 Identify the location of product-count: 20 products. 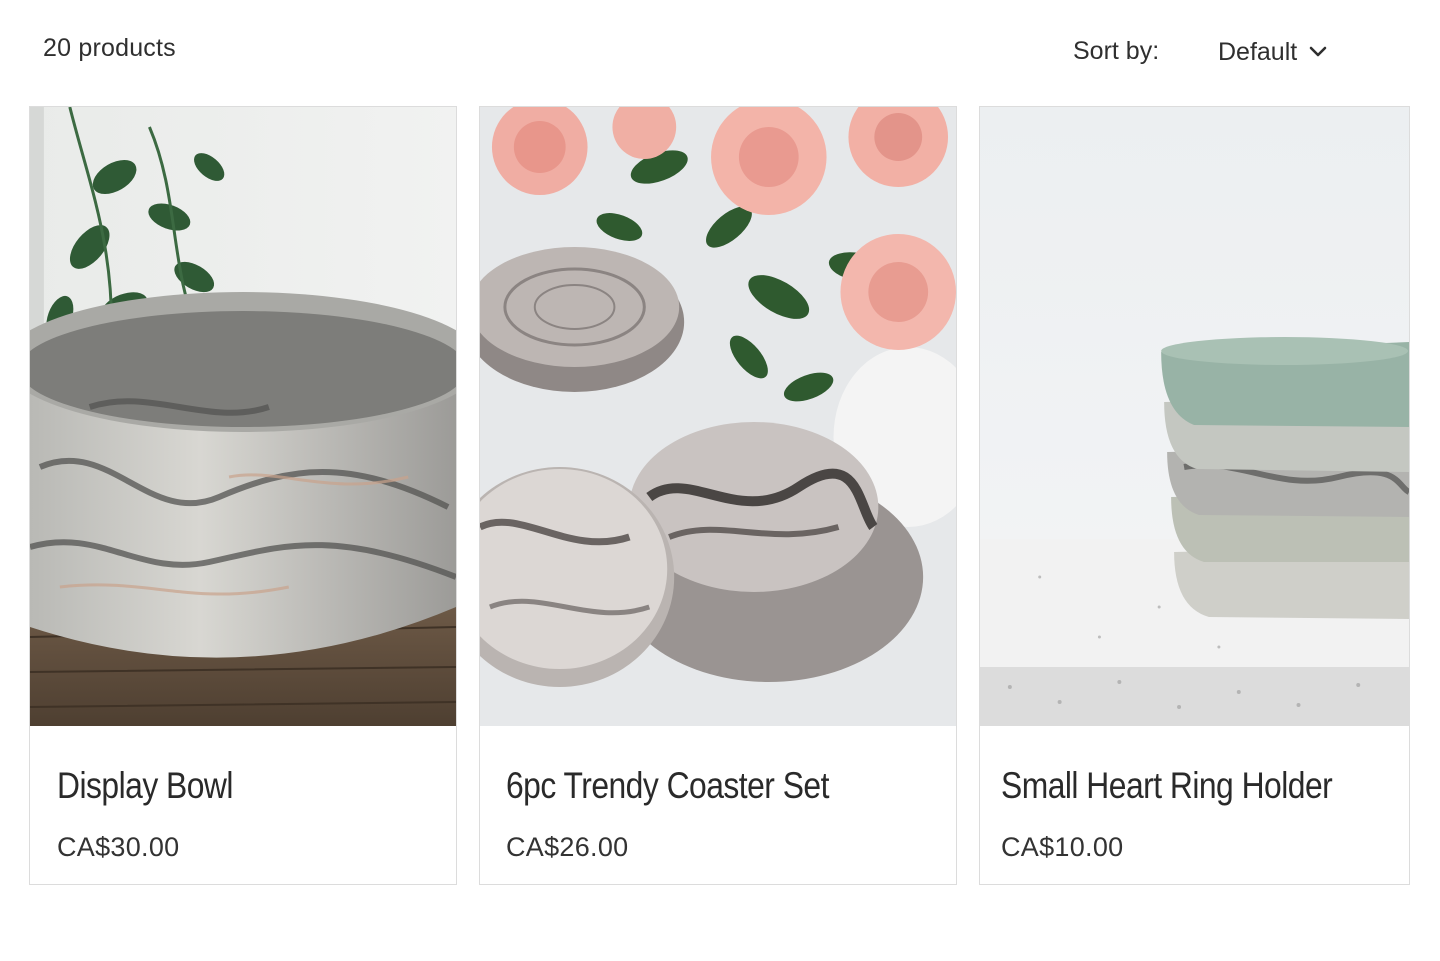
(109, 48).